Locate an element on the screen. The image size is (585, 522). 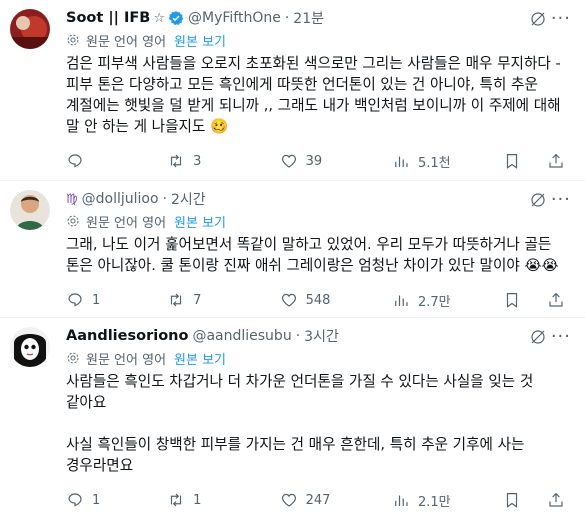
retweet-button: 1 is located at coordinates (223, 500).